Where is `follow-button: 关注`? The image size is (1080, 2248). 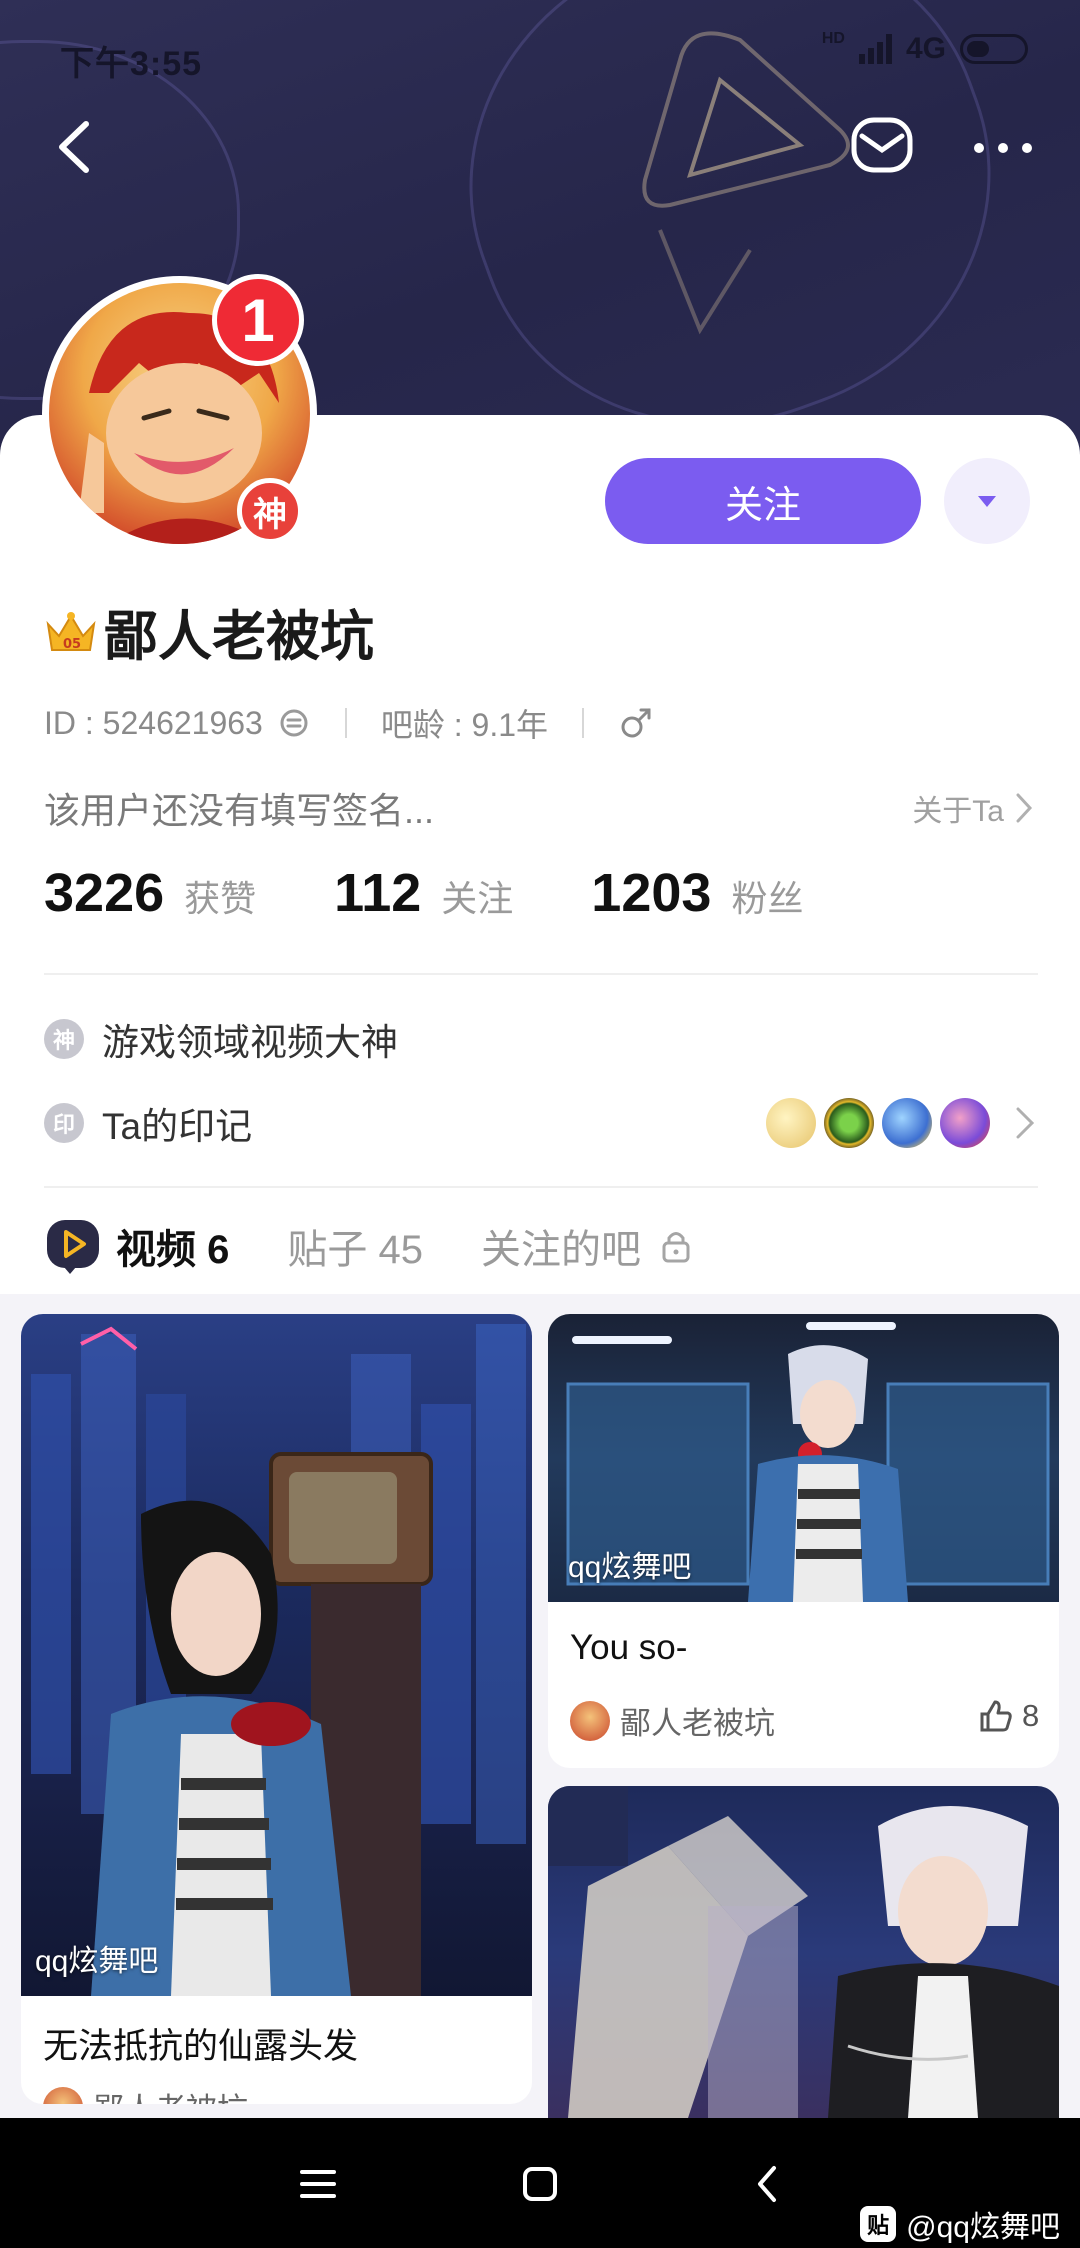
follow-button: 关注 is located at coordinates (763, 501).